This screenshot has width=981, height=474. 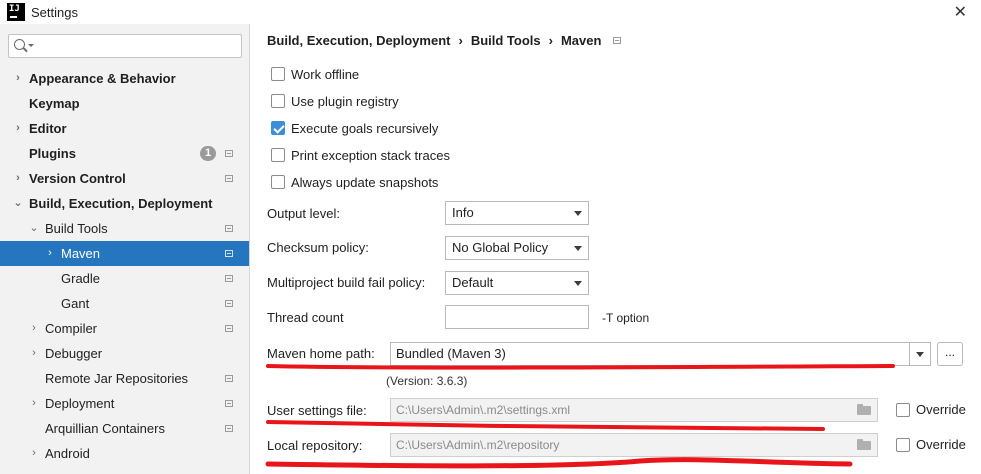 I want to click on use-plugin-registry-checkbox, so click(x=278, y=101).